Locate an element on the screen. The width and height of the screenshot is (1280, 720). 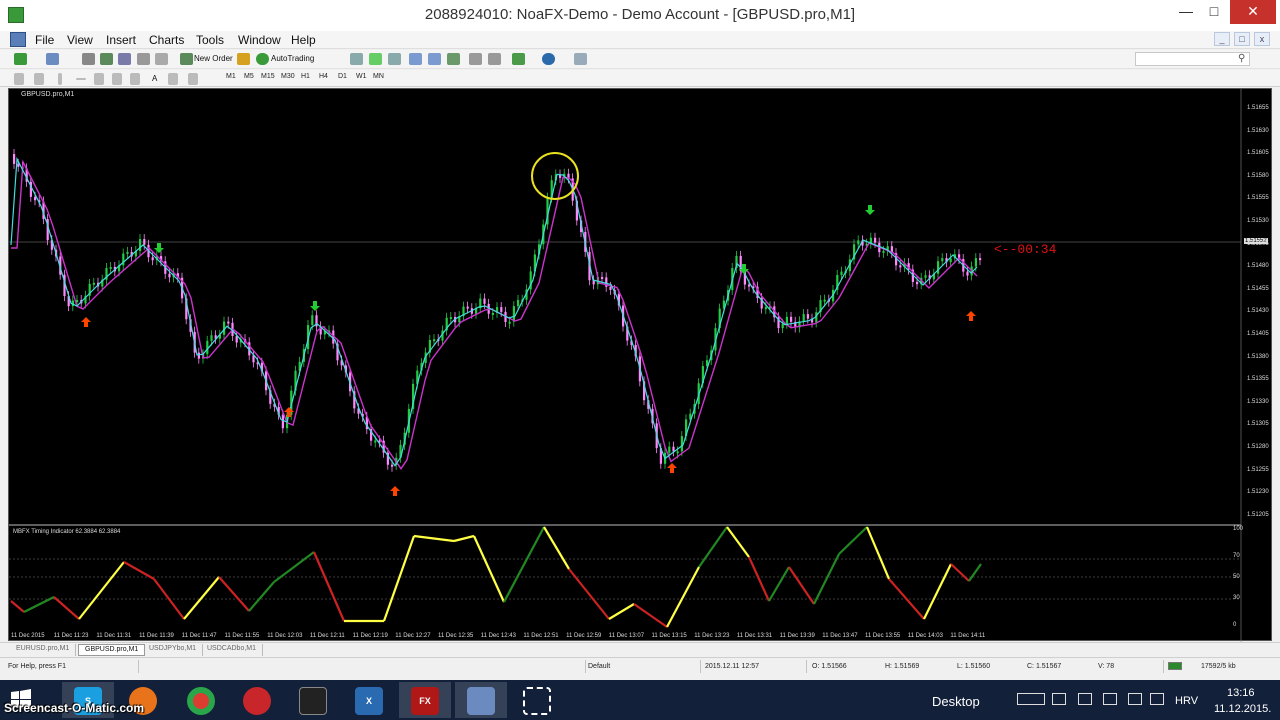
volume-icon is located at coordinates (1157, 699).